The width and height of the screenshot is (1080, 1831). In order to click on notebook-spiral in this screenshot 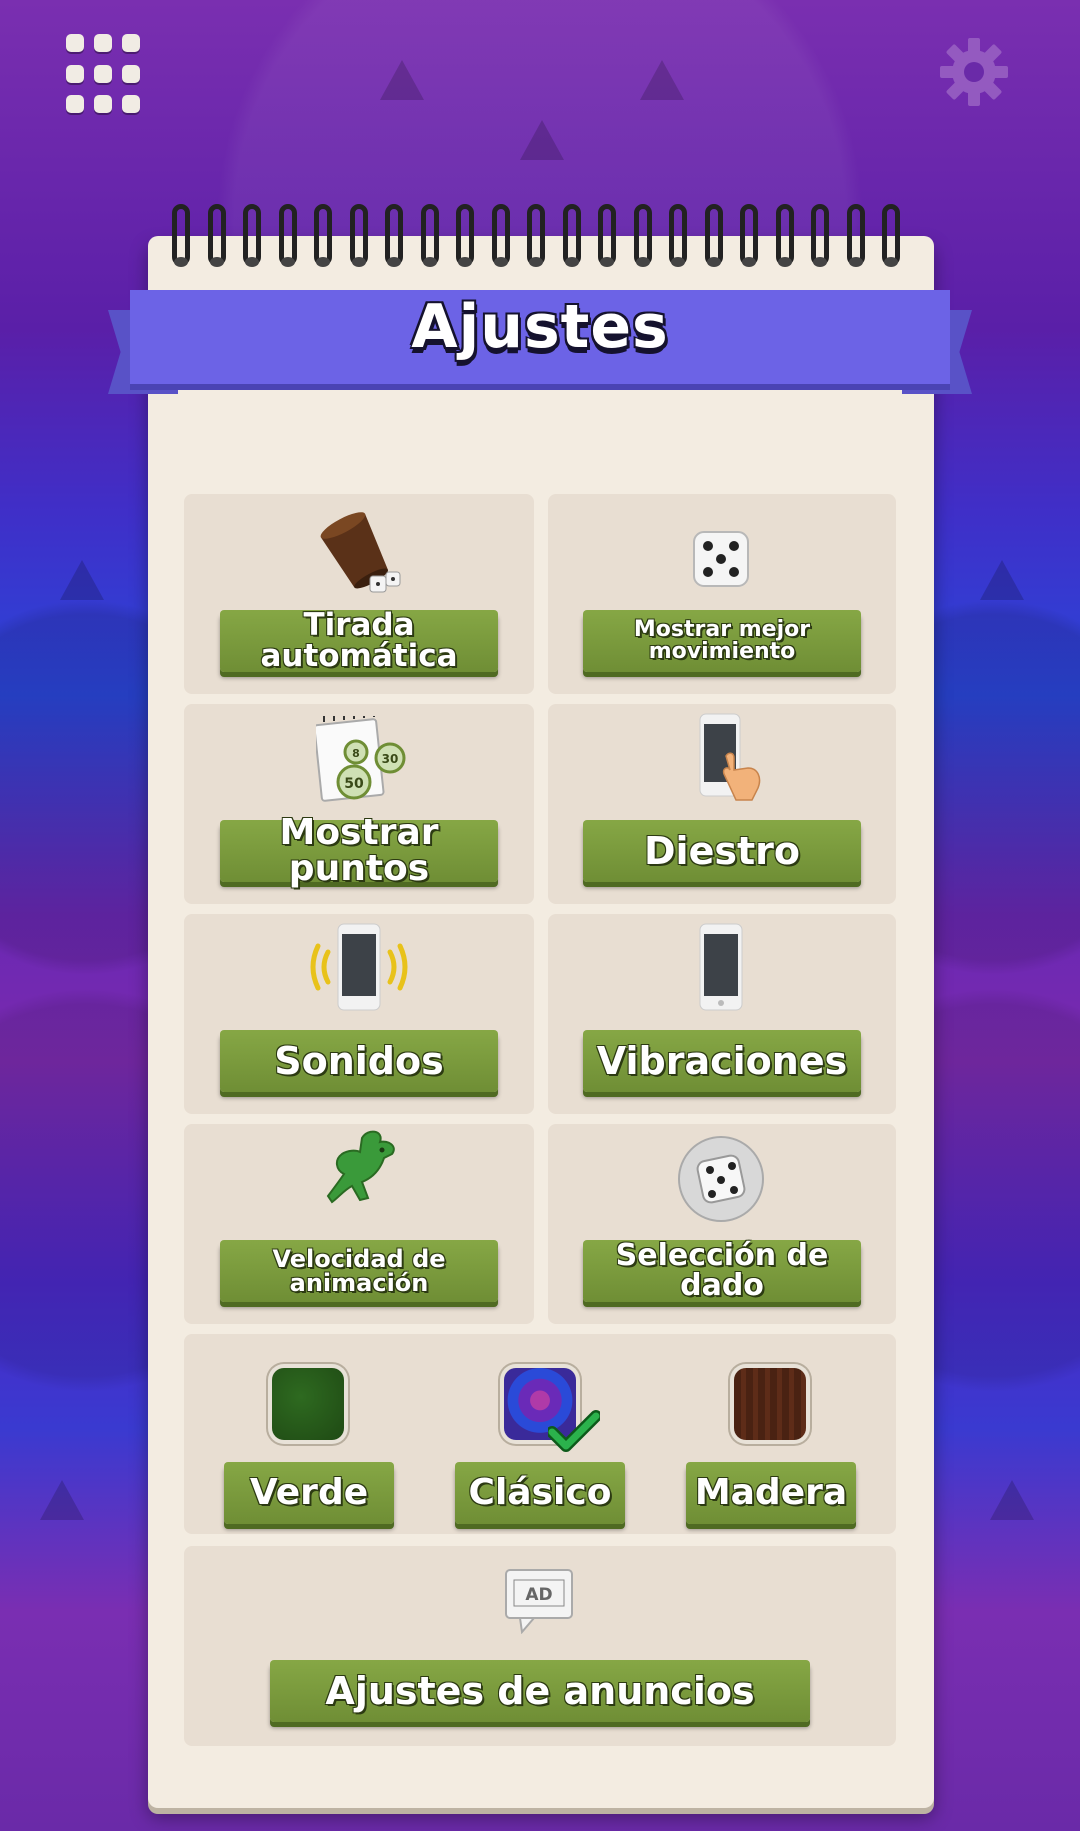, I will do `click(542, 239)`.